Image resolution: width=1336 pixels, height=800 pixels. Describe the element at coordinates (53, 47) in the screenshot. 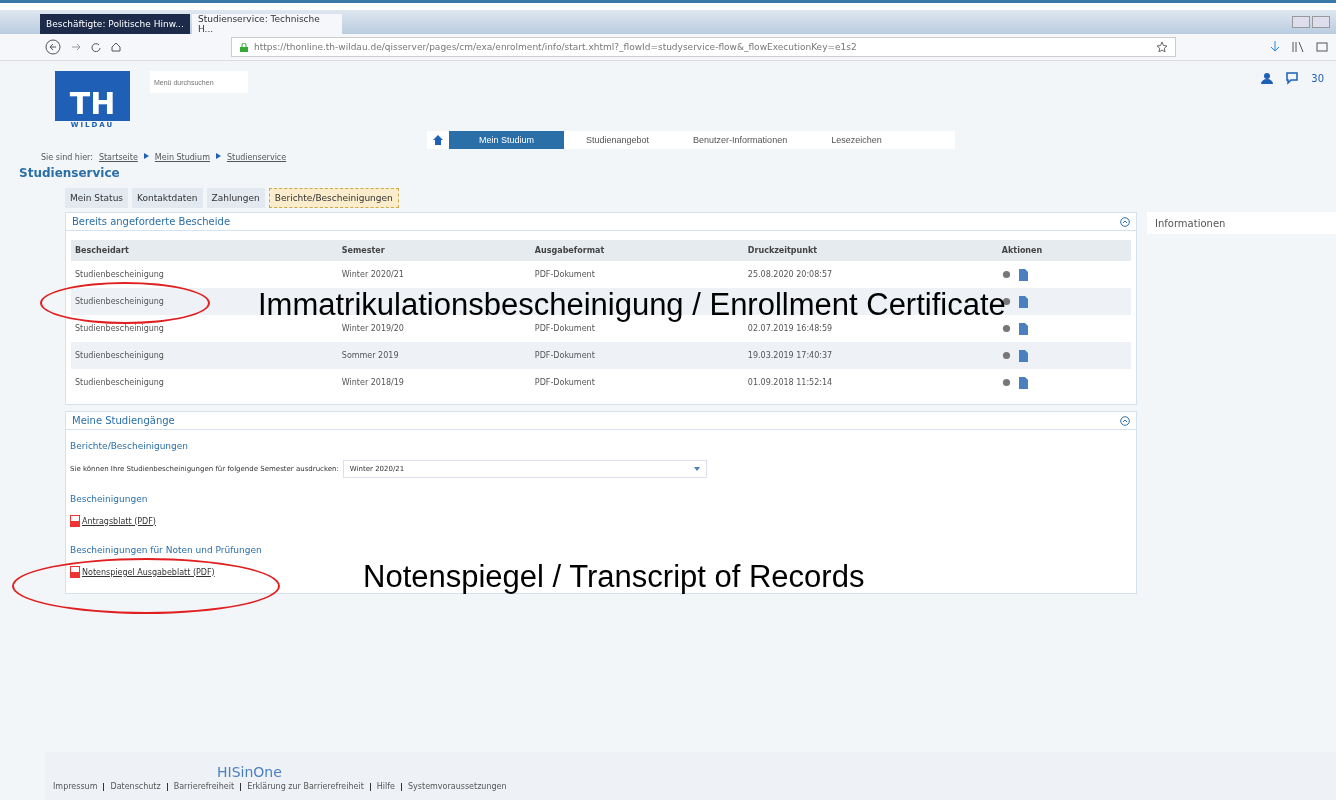

I see `back-icon` at that location.